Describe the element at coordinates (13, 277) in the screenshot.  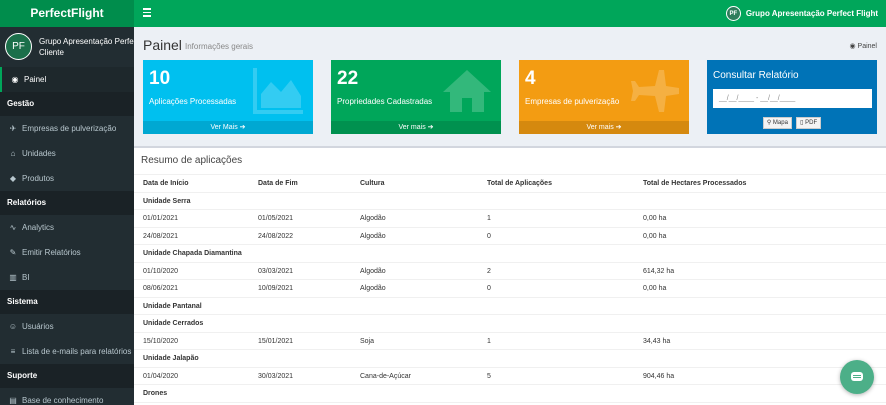
I see `bar-chart-icon: ▥` at that location.